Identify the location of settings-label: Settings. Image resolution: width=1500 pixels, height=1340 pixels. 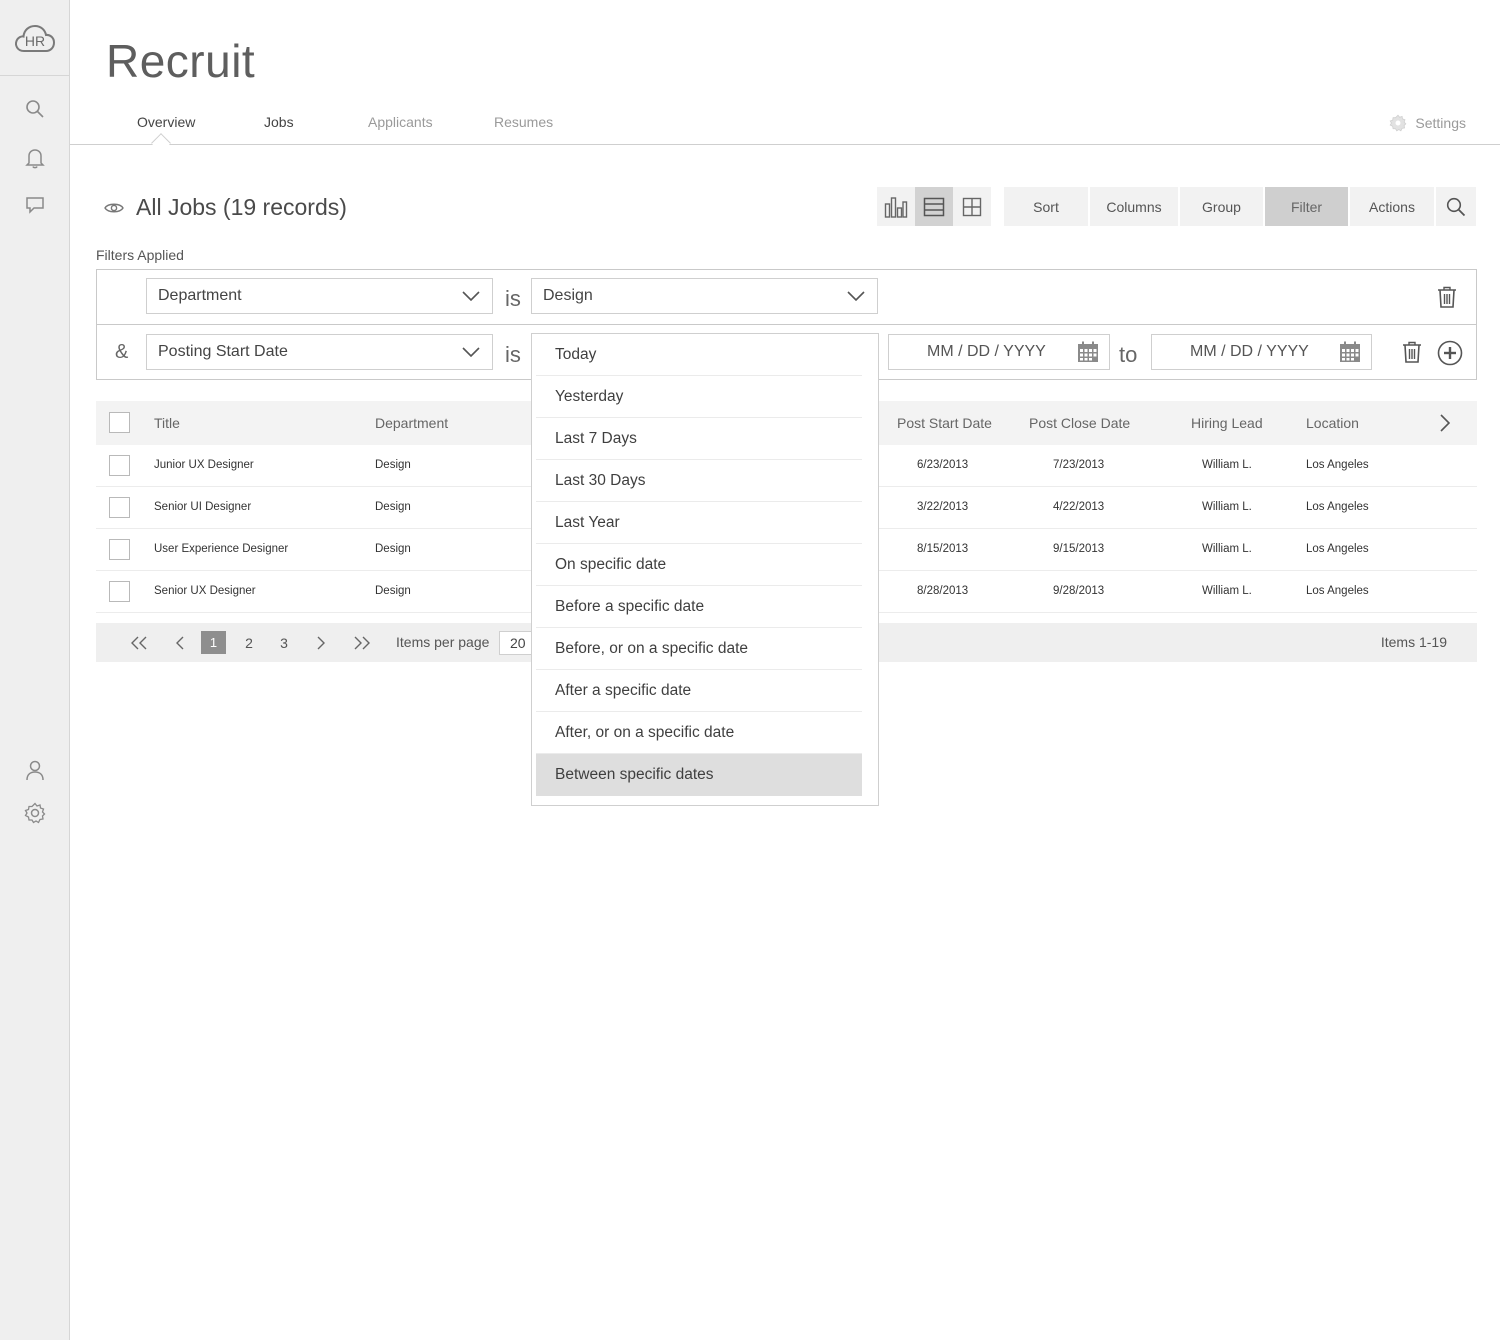
(1440, 123).